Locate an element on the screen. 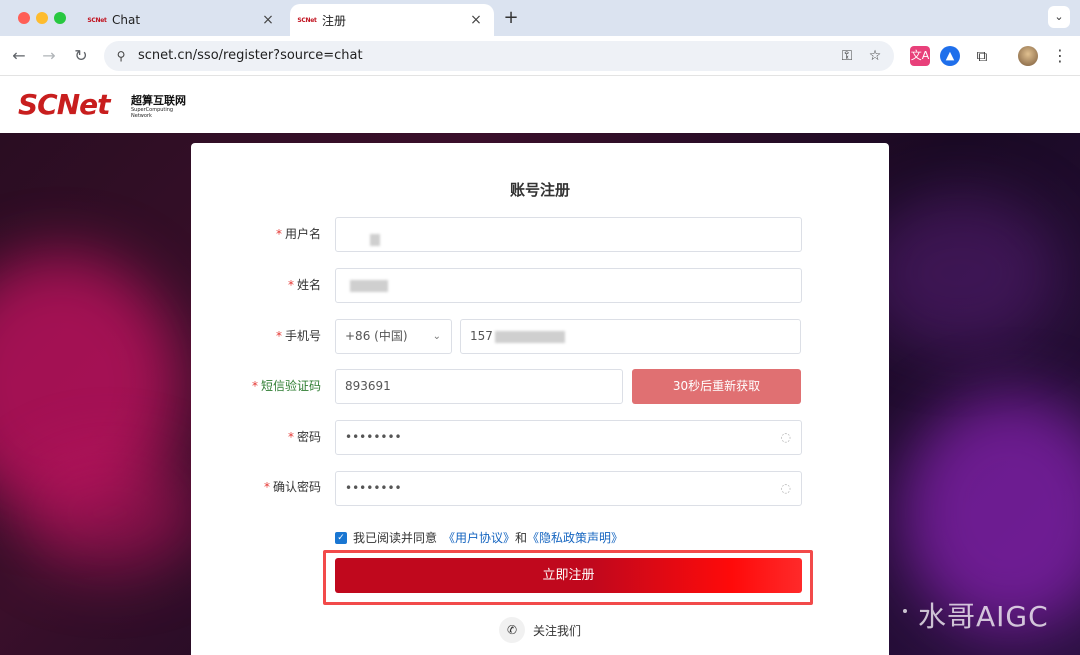 This screenshot has height=655, width=1080. agree-checkbox: ✓ is located at coordinates (341, 537).